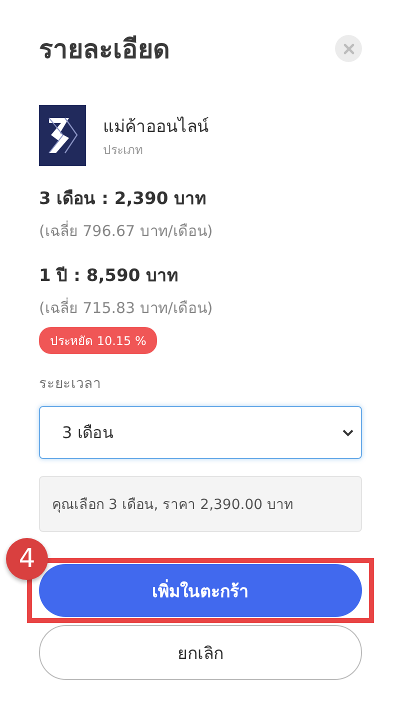 This screenshot has width=400, height=706. What do you see at coordinates (62, 135) in the screenshot?
I see `logo-icon` at bounding box center [62, 135].